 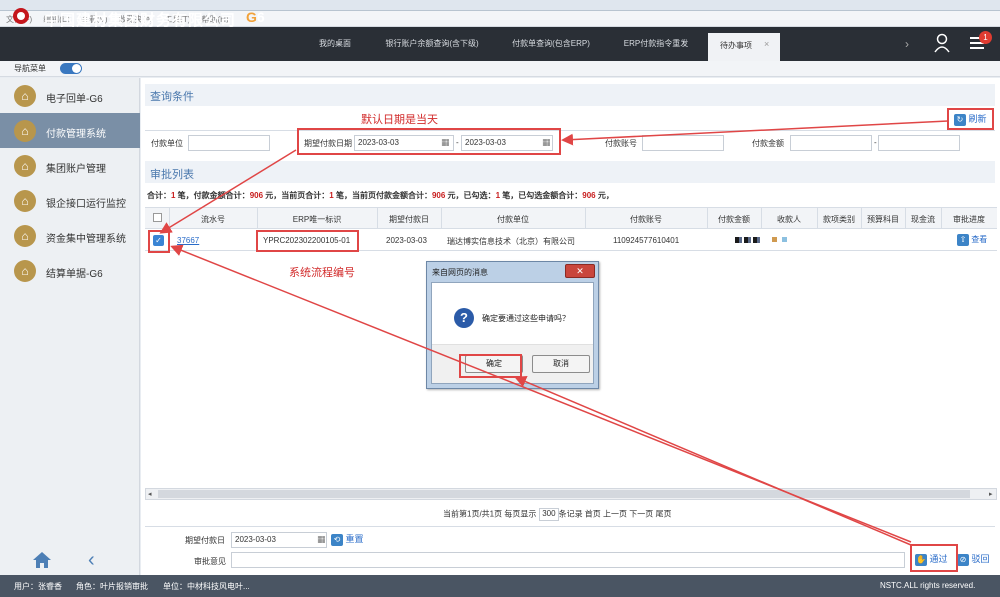 I want to click on dialog-title: 来自网页的消息, so click(x=460, y=272).